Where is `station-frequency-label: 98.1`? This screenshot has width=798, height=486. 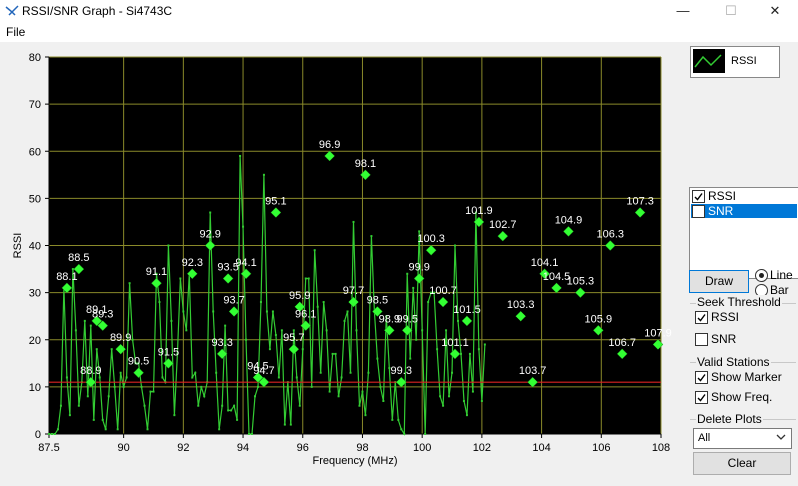 station-frequency-label: 98.1 is located at coordinates (365, 164).